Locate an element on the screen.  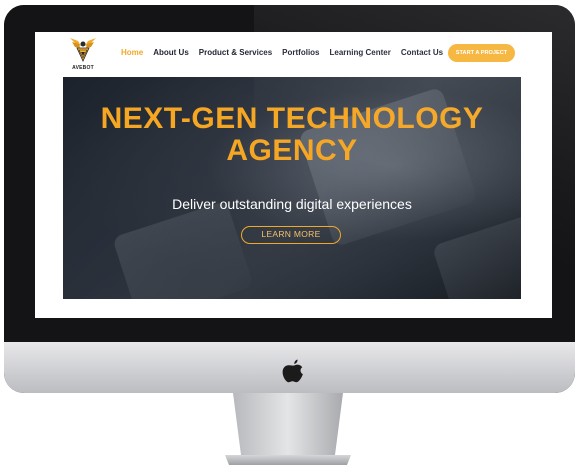
logo-text: AVEBOT is located at coordinates (83, 68).